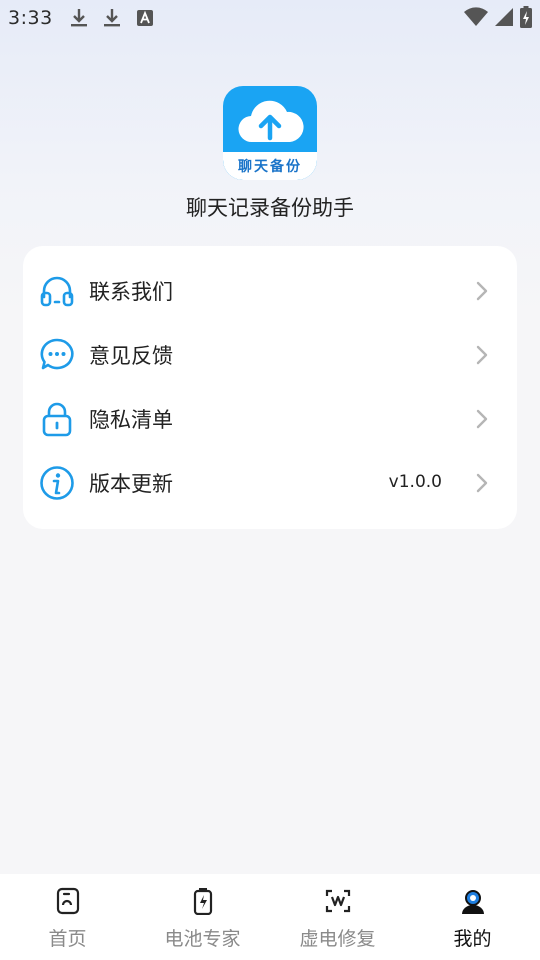 The image size is (540, 960). Describe the element at coordinates (270, 18) in the screenshot. I see `status-bar: 3:33` at that location.